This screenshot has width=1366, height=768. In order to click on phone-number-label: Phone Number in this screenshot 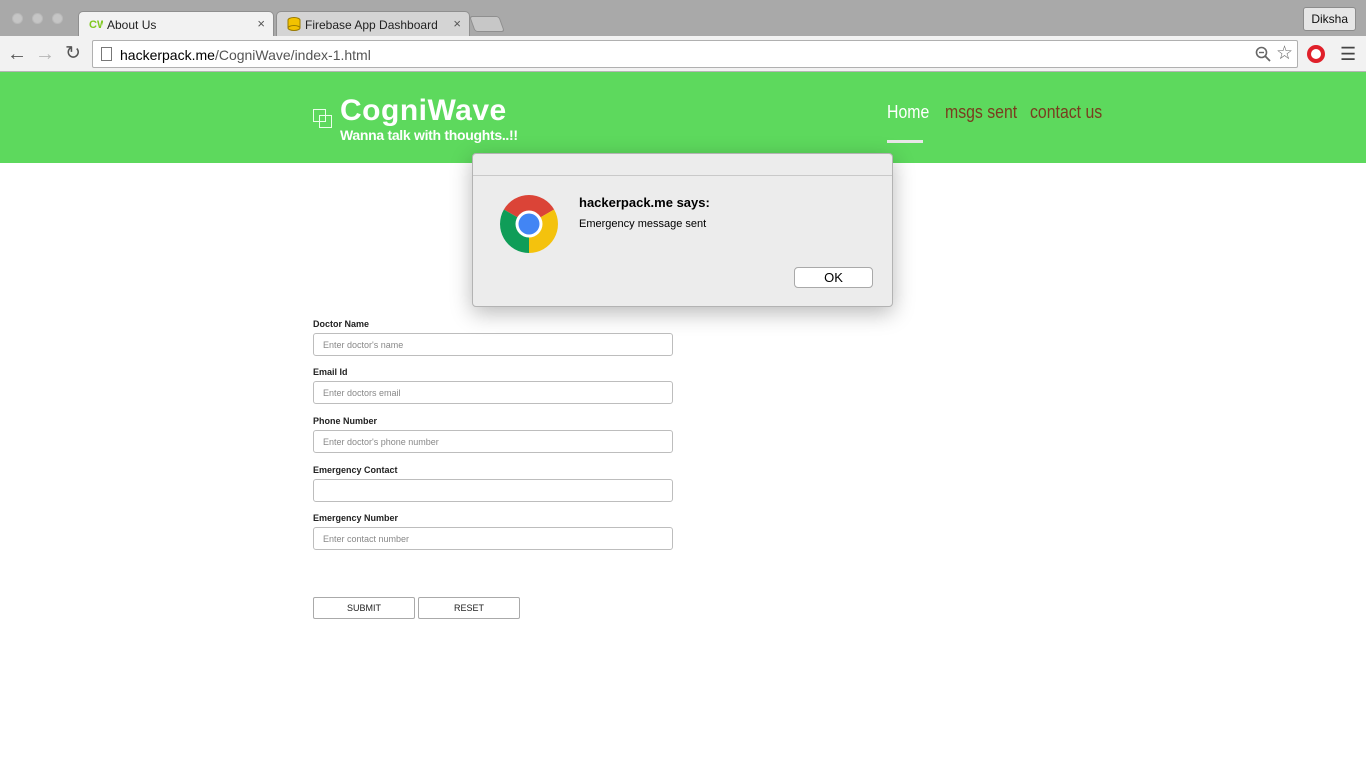, I will do `click(345, 421)`.